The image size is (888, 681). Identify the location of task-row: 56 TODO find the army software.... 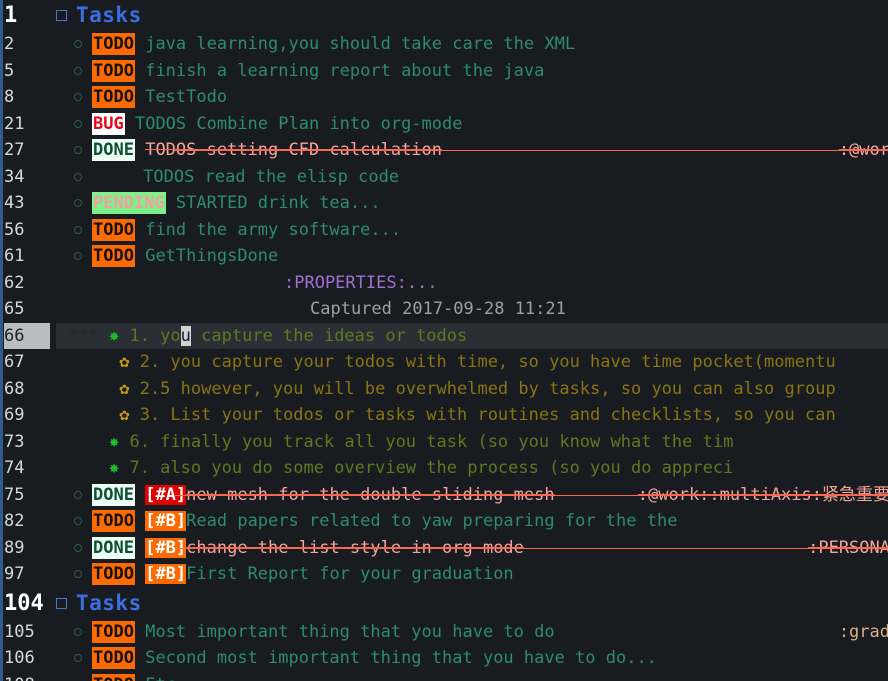
(444, 230).